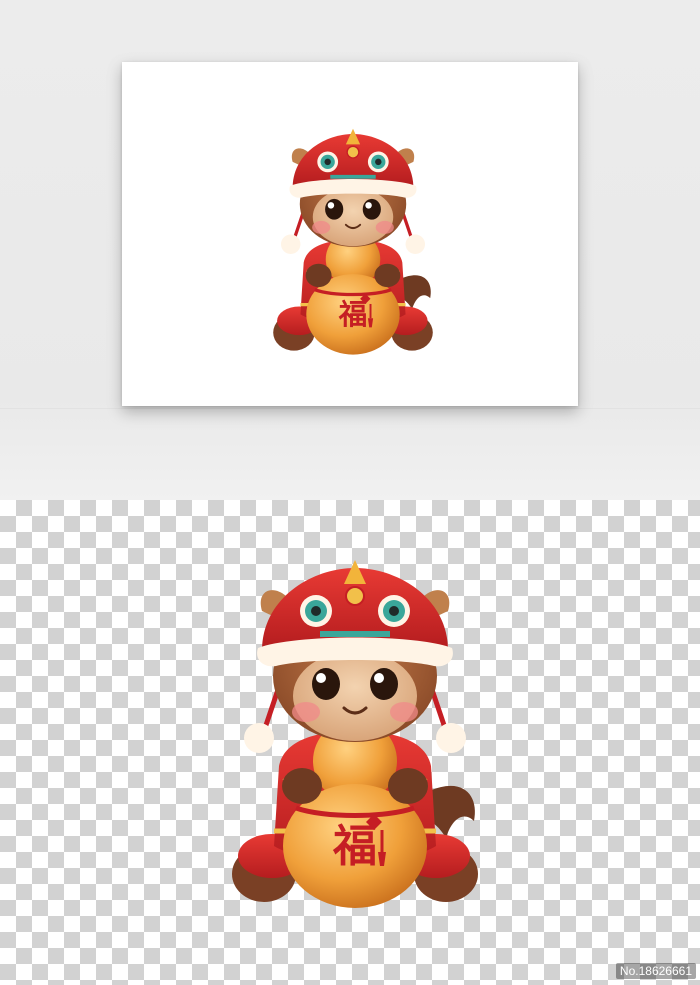 The height and width of the screenshot is (985, 700). What do you see at coordinates (355, 734) in the screenshot?
I see `mascot-transparent-image: 福` at bounding box center [355, 734].